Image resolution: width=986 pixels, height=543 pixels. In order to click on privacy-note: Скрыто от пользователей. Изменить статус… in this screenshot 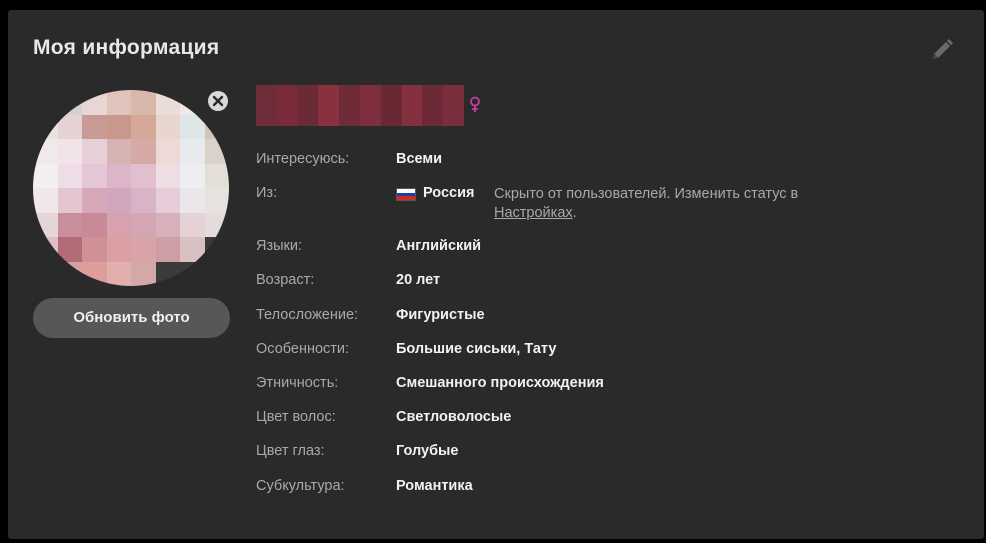, I will do `click(689, 204)`.